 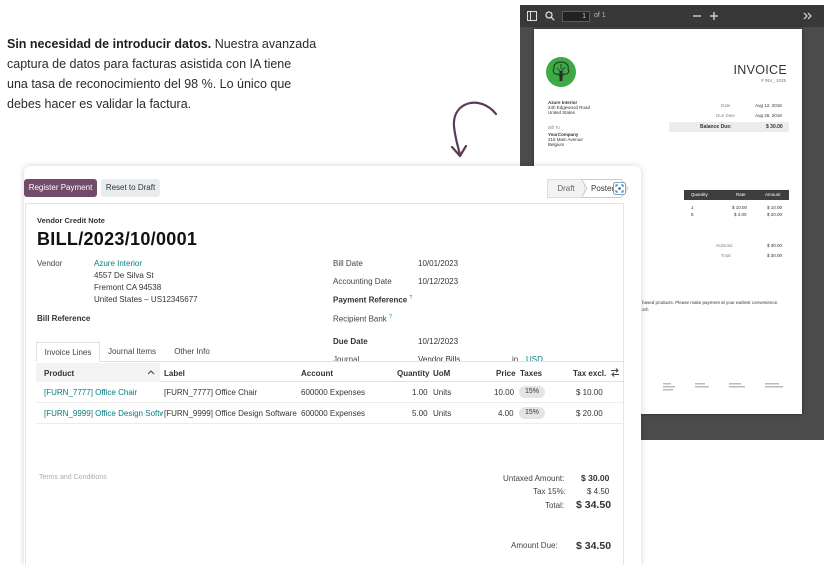 What do you see at coordinates (210, 392) in the screenshot?
I see `row-label: [FURN_7777] Office Chair` at bounding box center [210, 392].